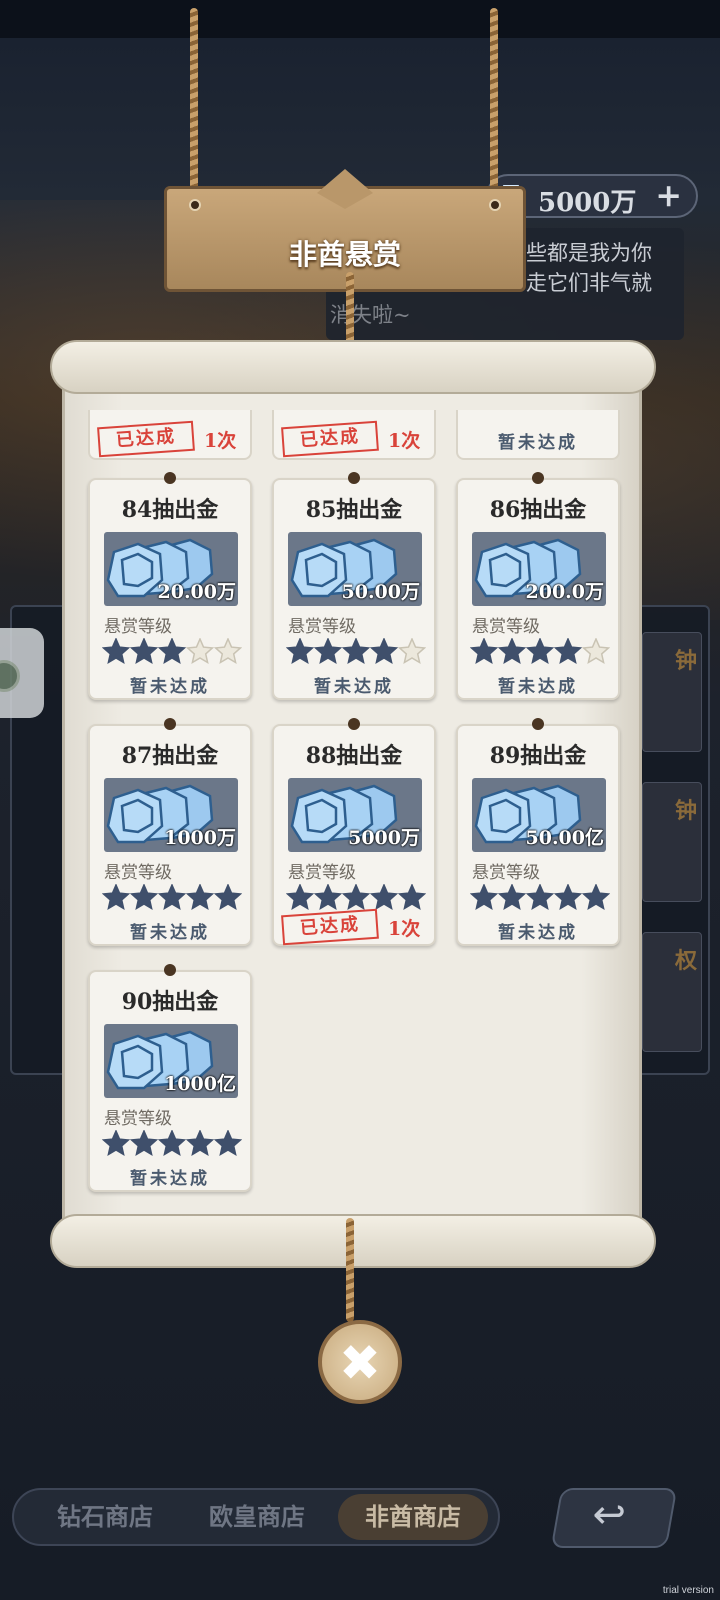  I want to click on close-button: ✖, so click(360, 1362).